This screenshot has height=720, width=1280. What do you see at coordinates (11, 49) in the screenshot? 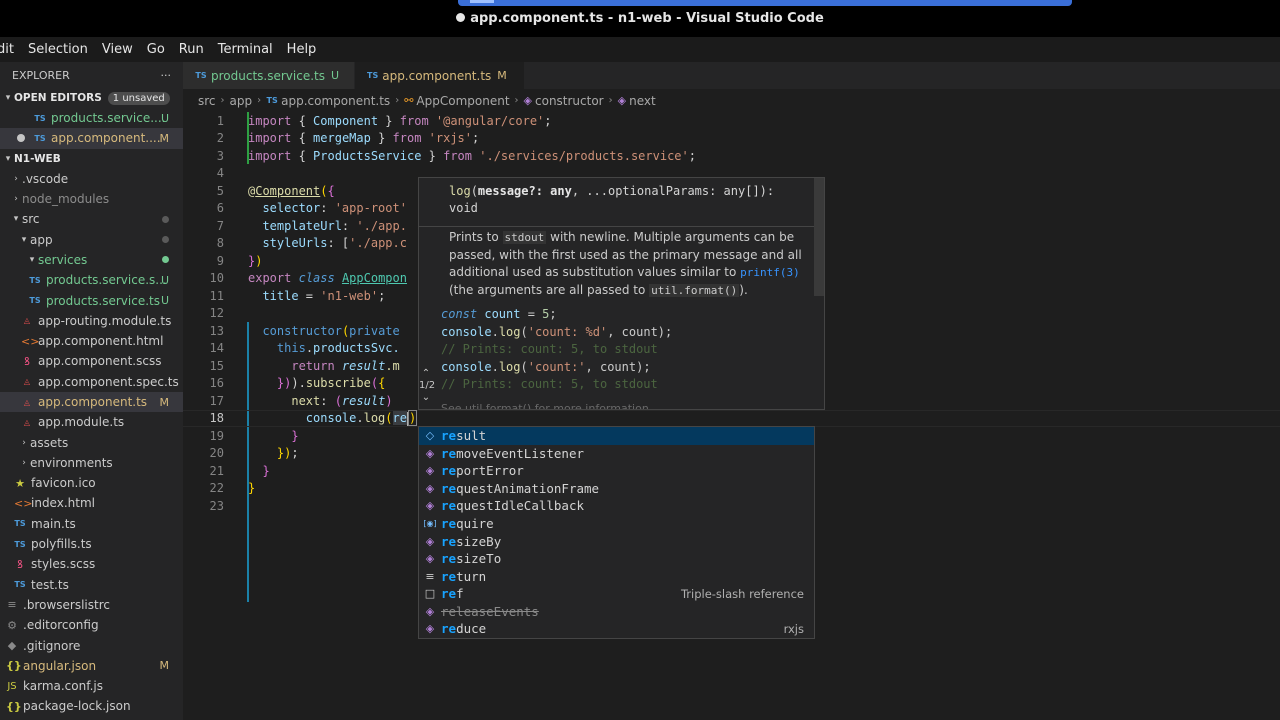
I see `menu-edit: dit` at bounding box center [11, 49].